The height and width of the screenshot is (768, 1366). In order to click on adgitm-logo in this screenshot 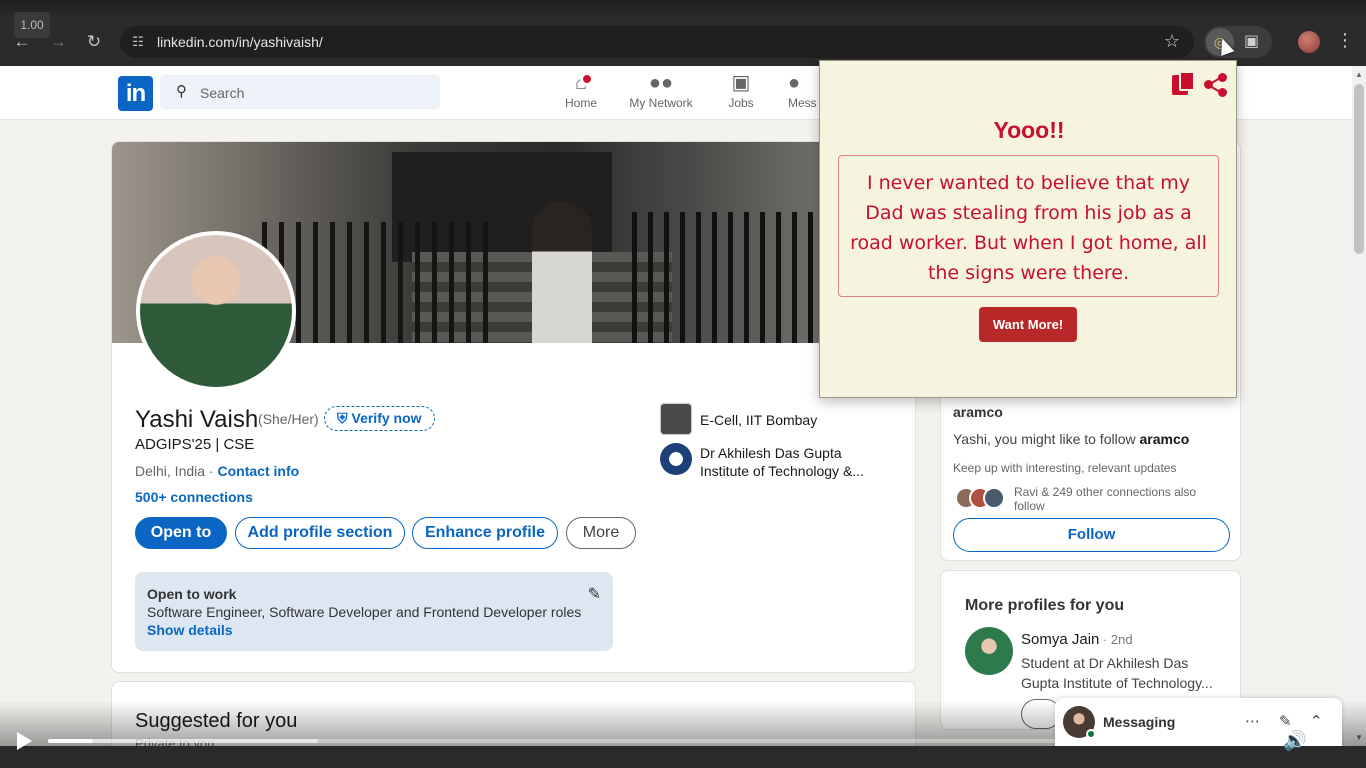, I will do `click(676, 459)`.